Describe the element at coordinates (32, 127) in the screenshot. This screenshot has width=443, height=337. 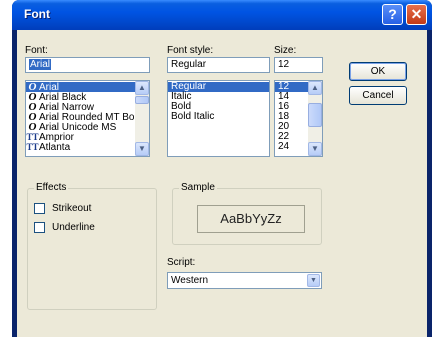
I see `opentype-icon: O` at that location.